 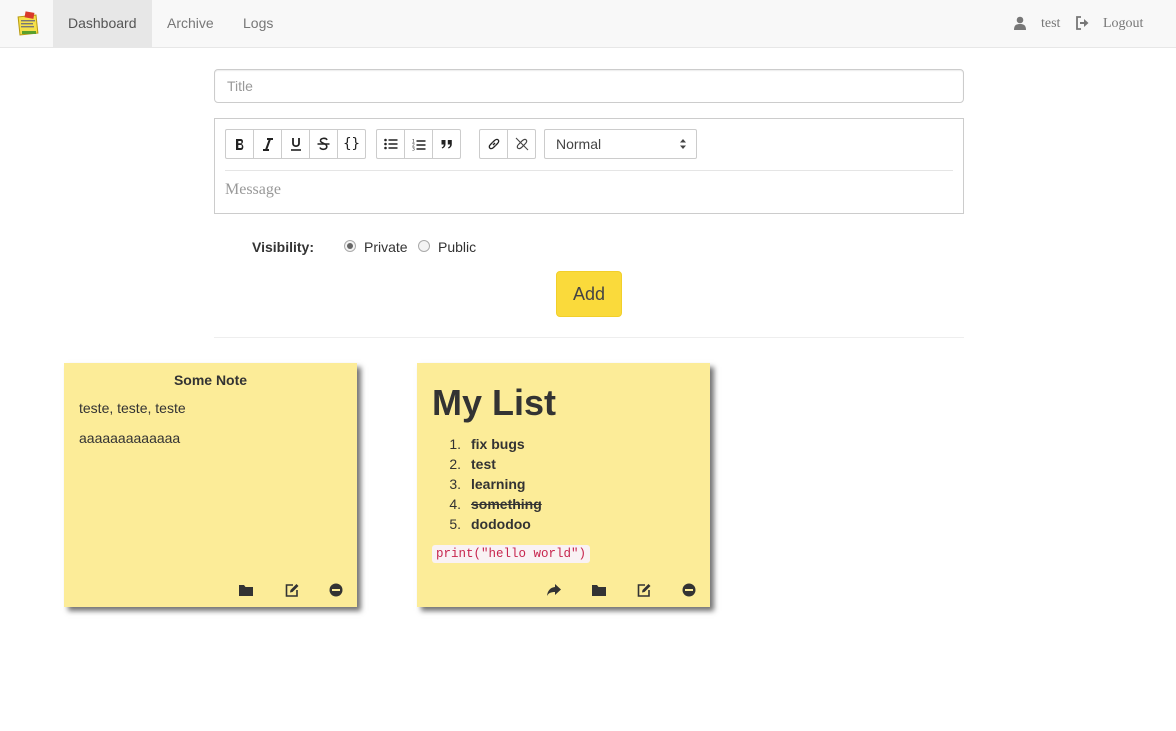 I want to click on italic-icon, so click(x=267, y=144).